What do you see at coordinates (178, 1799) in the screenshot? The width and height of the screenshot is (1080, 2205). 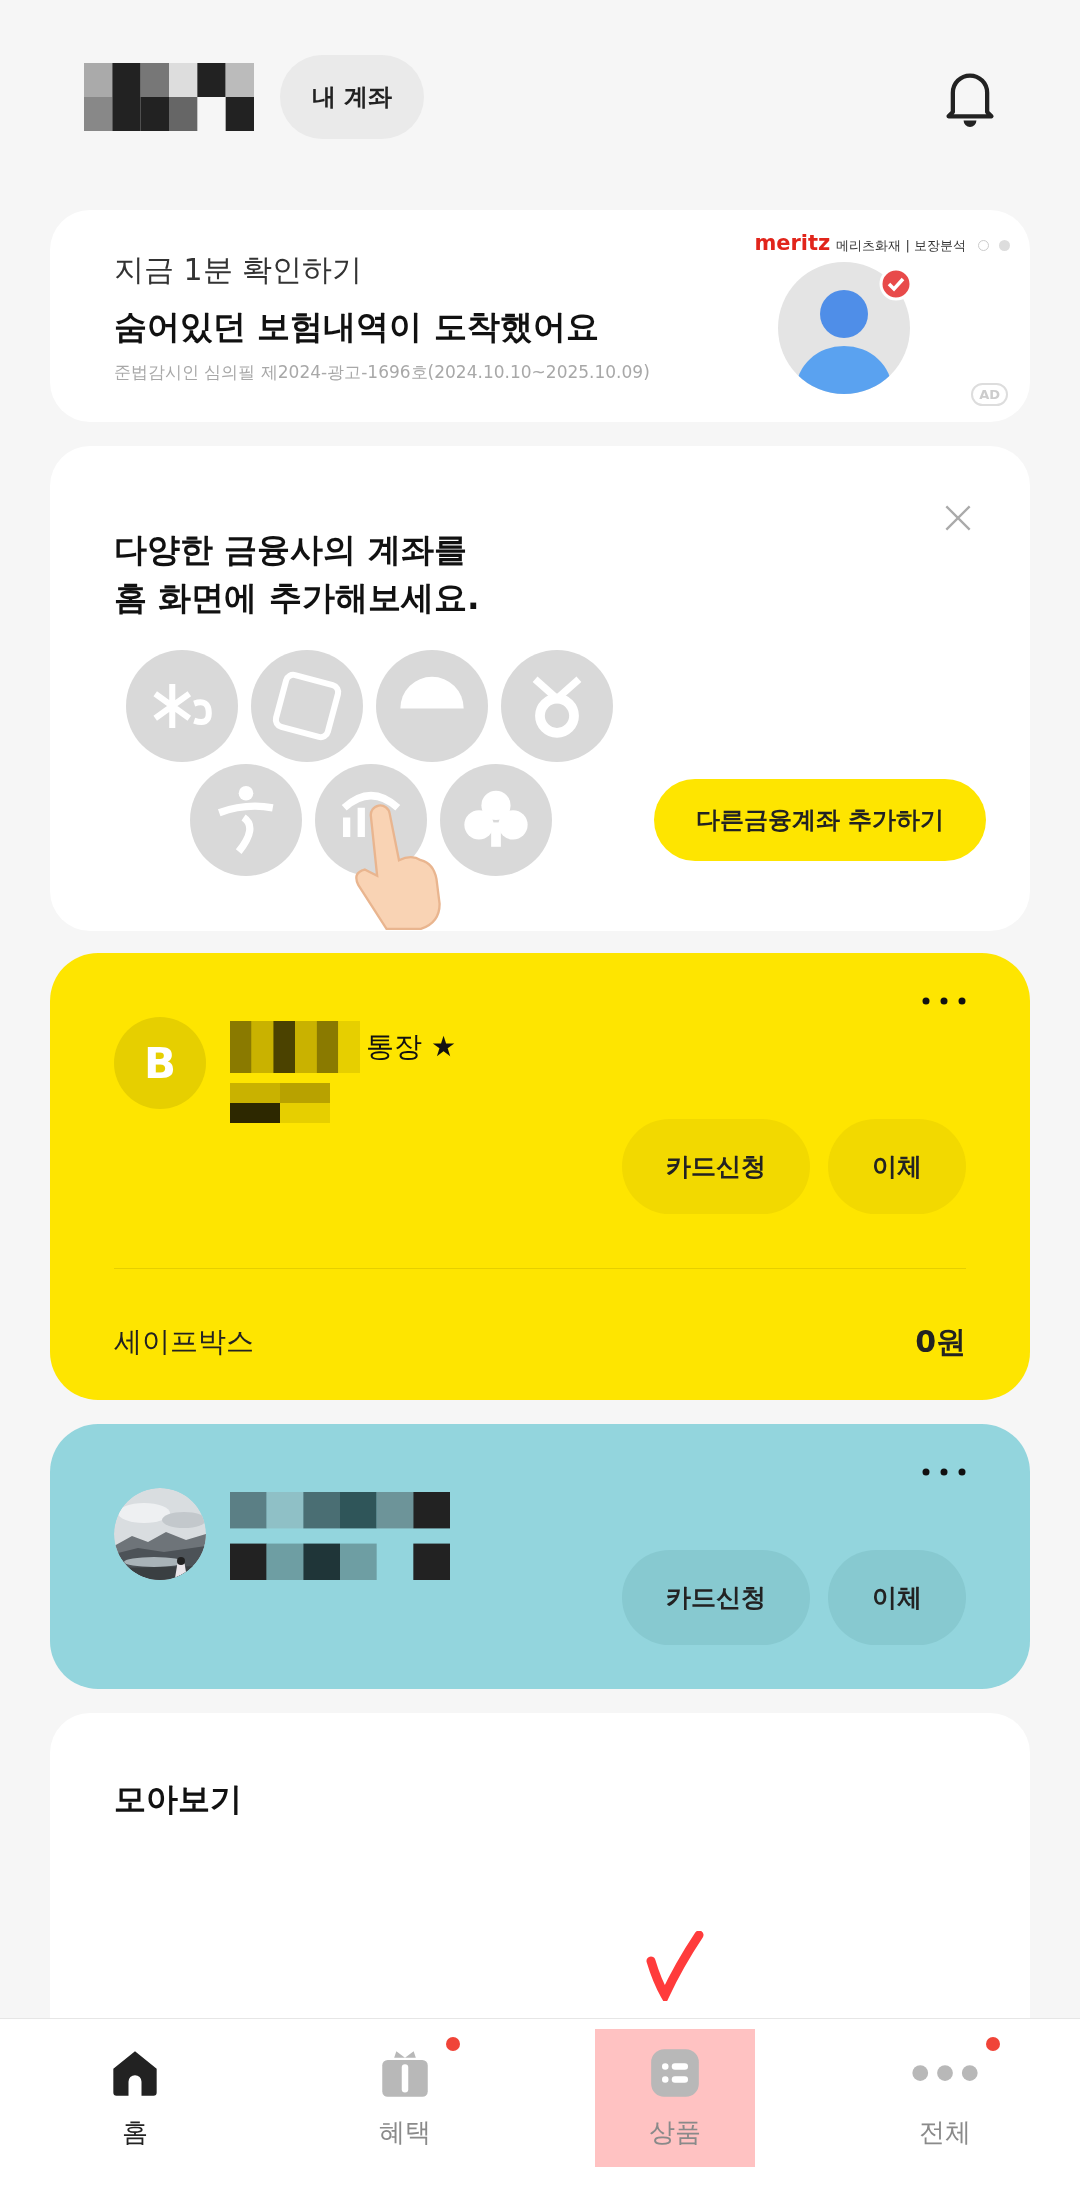 I see `collection-title: 모아보기` at bounding box center [178, 1799].